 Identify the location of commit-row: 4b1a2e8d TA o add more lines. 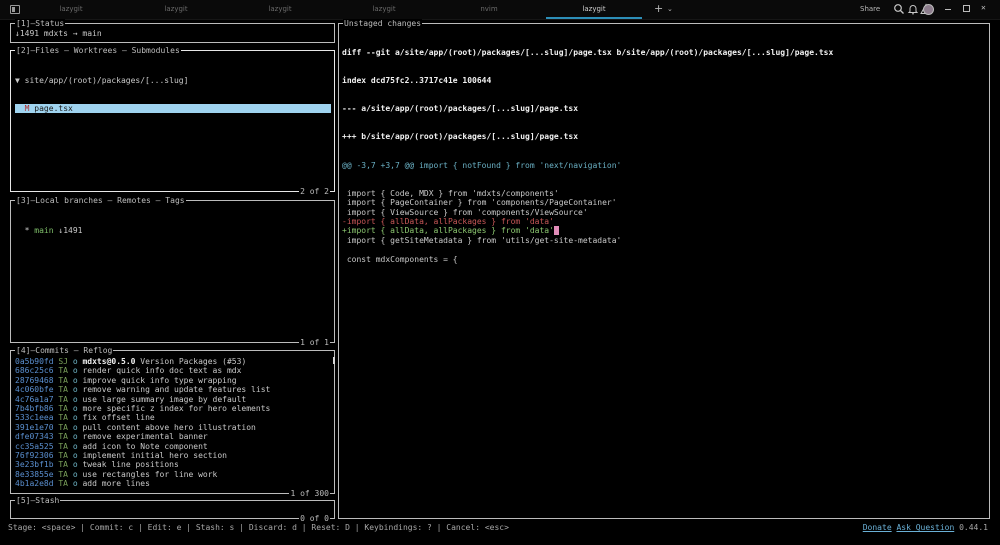
(173, 483).